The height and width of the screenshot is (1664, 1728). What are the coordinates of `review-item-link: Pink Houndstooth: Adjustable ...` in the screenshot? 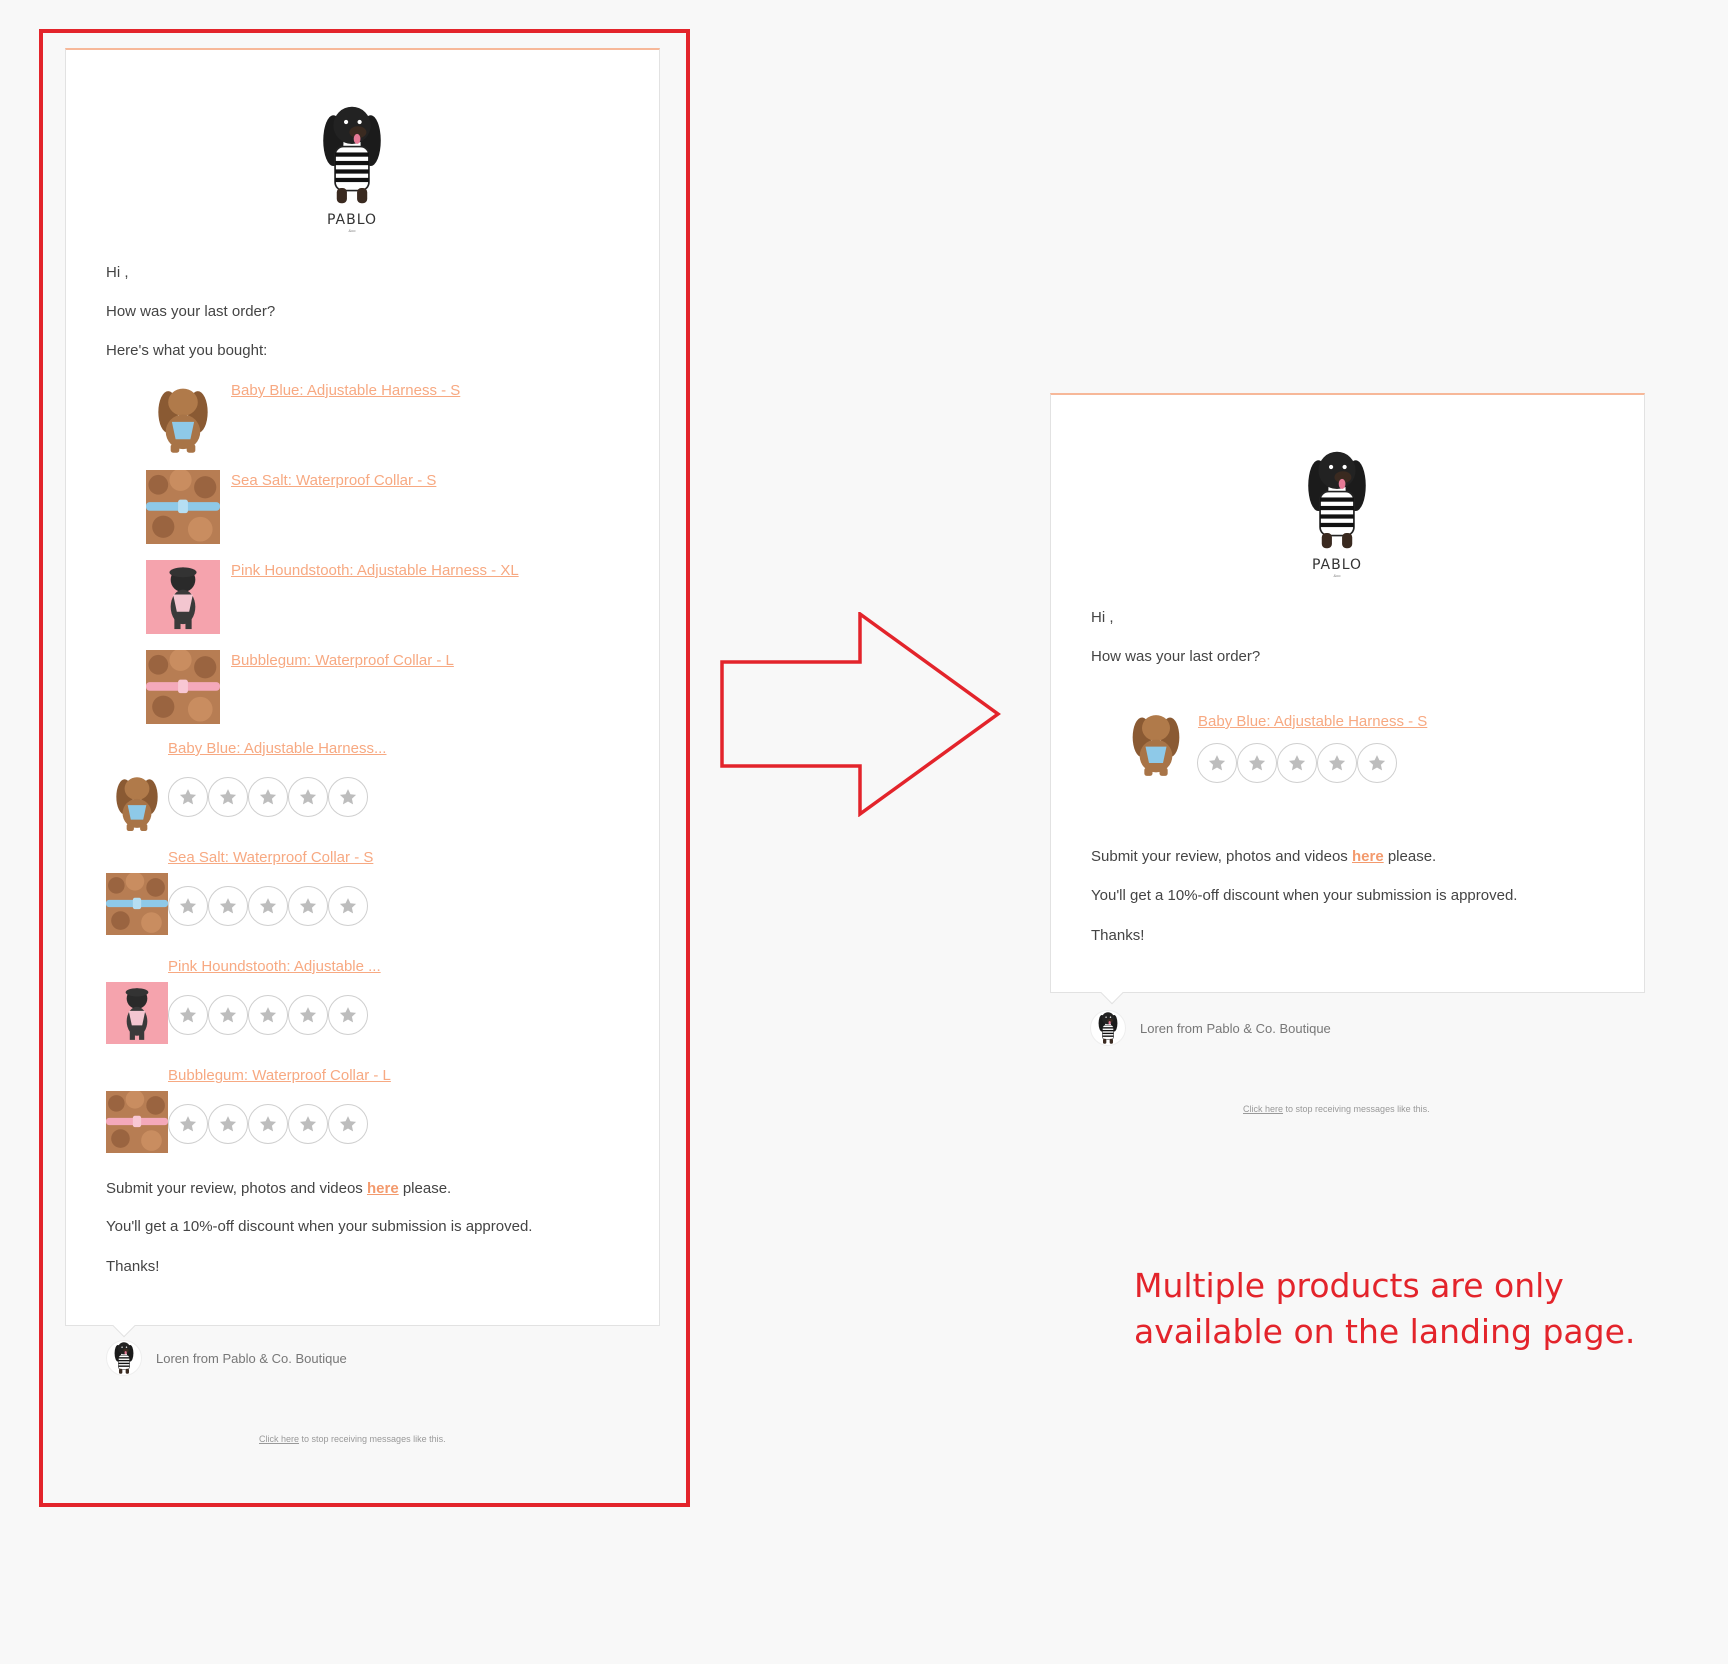 It's located at (274, 966).